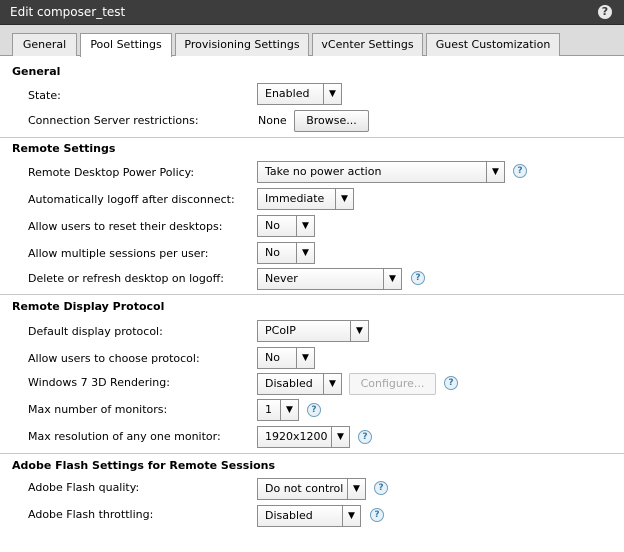 Image resolution: width=624 pixels, height=552 pixels. Describe the element at coordinates (36, 71) in the screenshot. I see `section-title-general: General` at that location.